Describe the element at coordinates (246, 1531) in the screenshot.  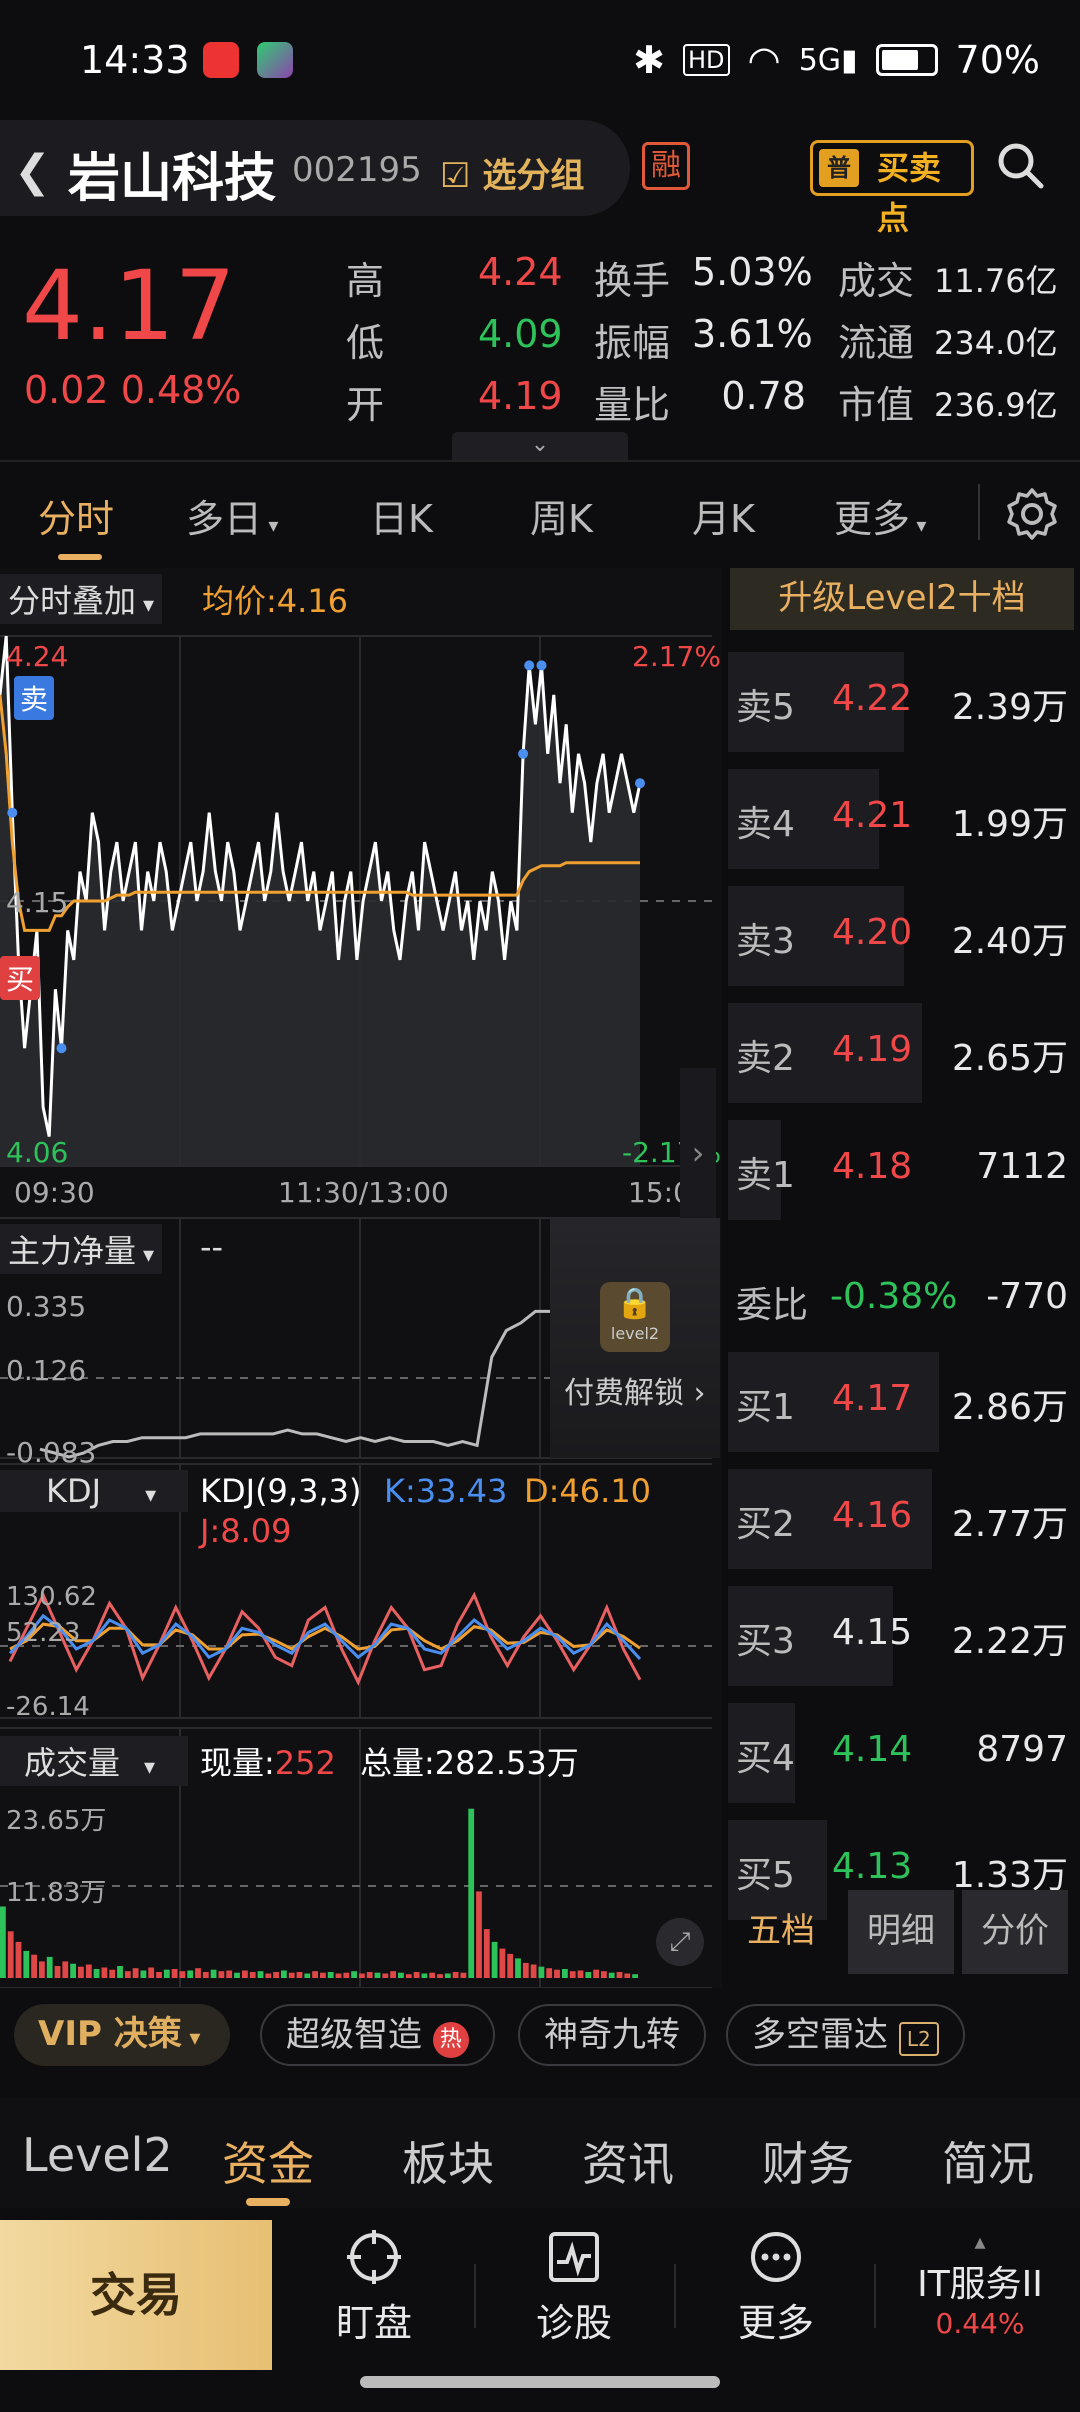
I see `kdj-j-value: J:8.09` at that location.